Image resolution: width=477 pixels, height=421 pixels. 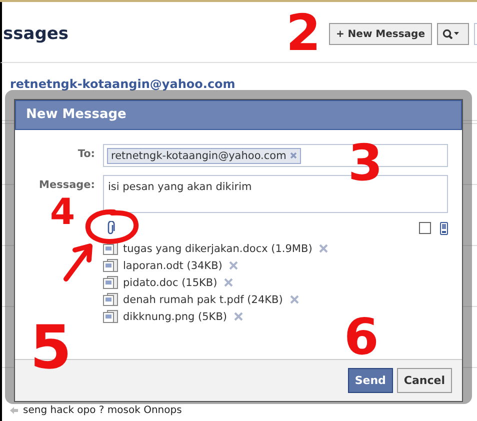 I want to click on handwritten-number: 6, so click(x=361, y=337).